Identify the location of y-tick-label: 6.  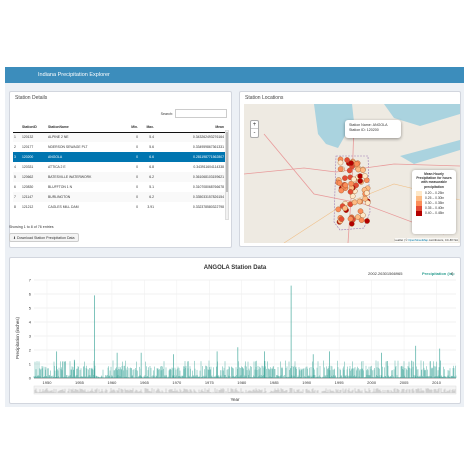
(30, 294).